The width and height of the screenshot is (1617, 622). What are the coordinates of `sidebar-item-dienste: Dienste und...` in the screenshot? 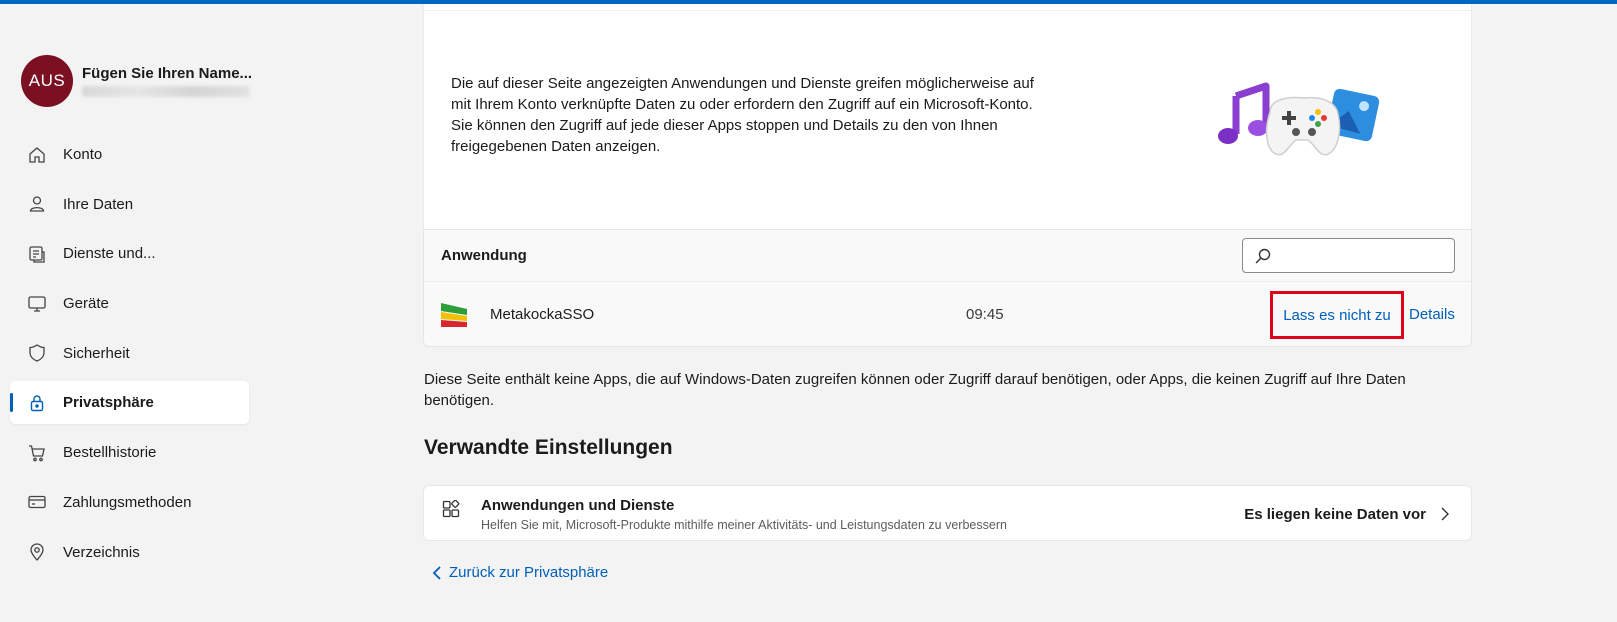 It's located at (129, 253).